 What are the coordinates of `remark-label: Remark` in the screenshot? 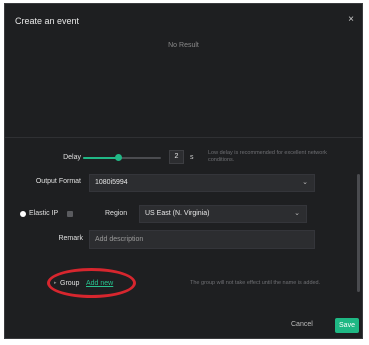 It's located at (70, 238).